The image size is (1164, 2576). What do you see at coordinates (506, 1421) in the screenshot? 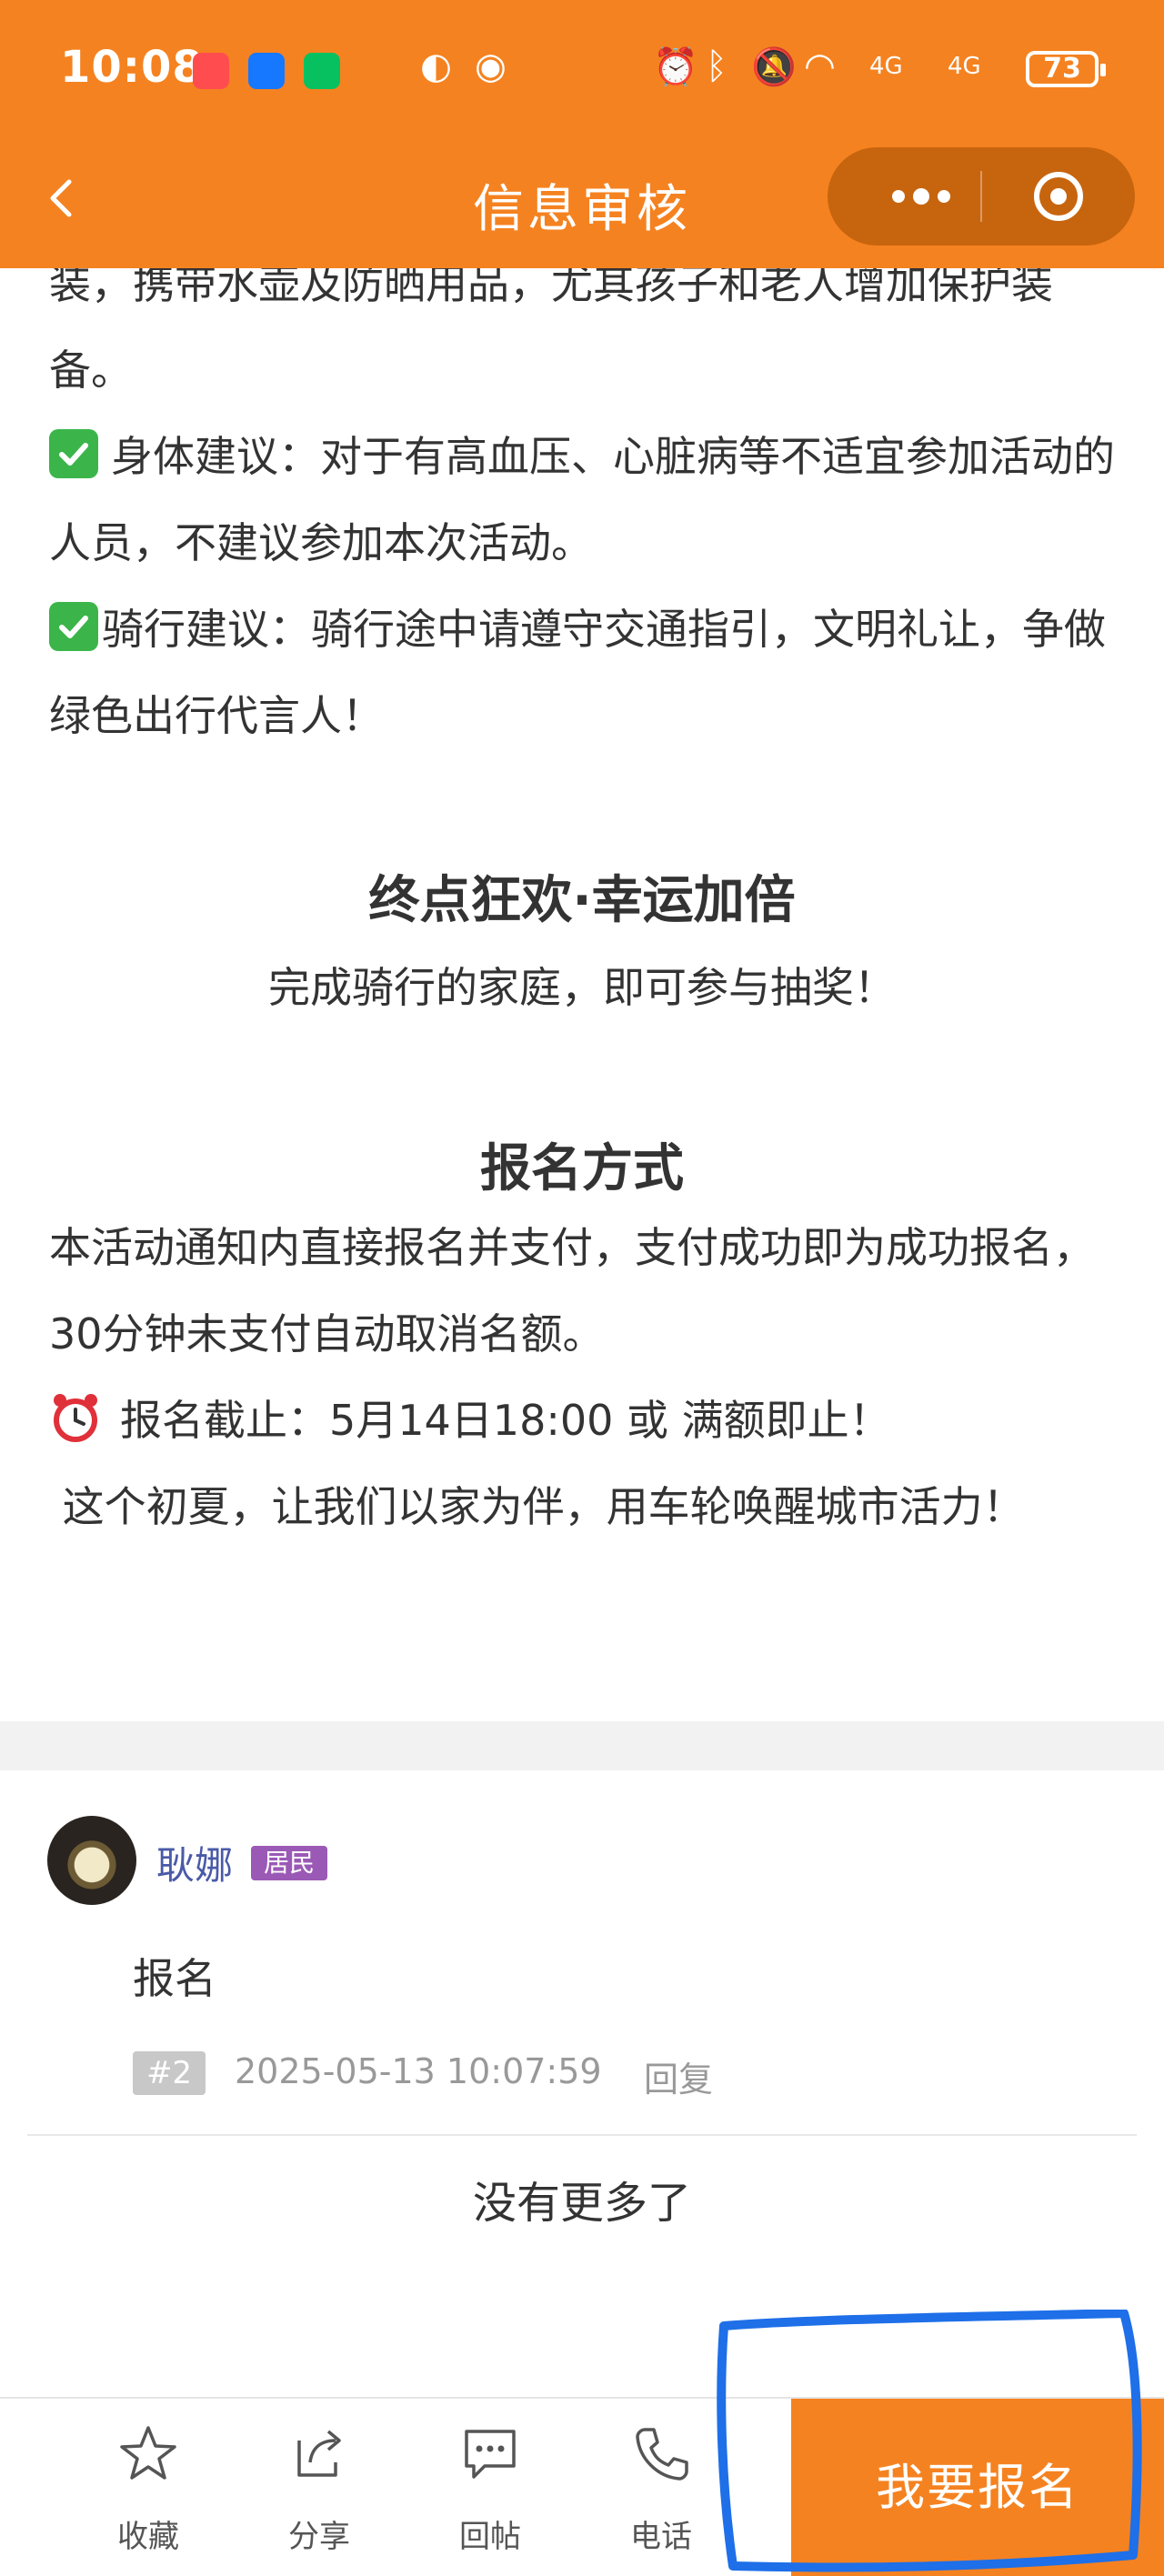
I see `deadline-text: 报名截止：5月14日18:00 或 满额即止！` at bounding box center [506, 1421].